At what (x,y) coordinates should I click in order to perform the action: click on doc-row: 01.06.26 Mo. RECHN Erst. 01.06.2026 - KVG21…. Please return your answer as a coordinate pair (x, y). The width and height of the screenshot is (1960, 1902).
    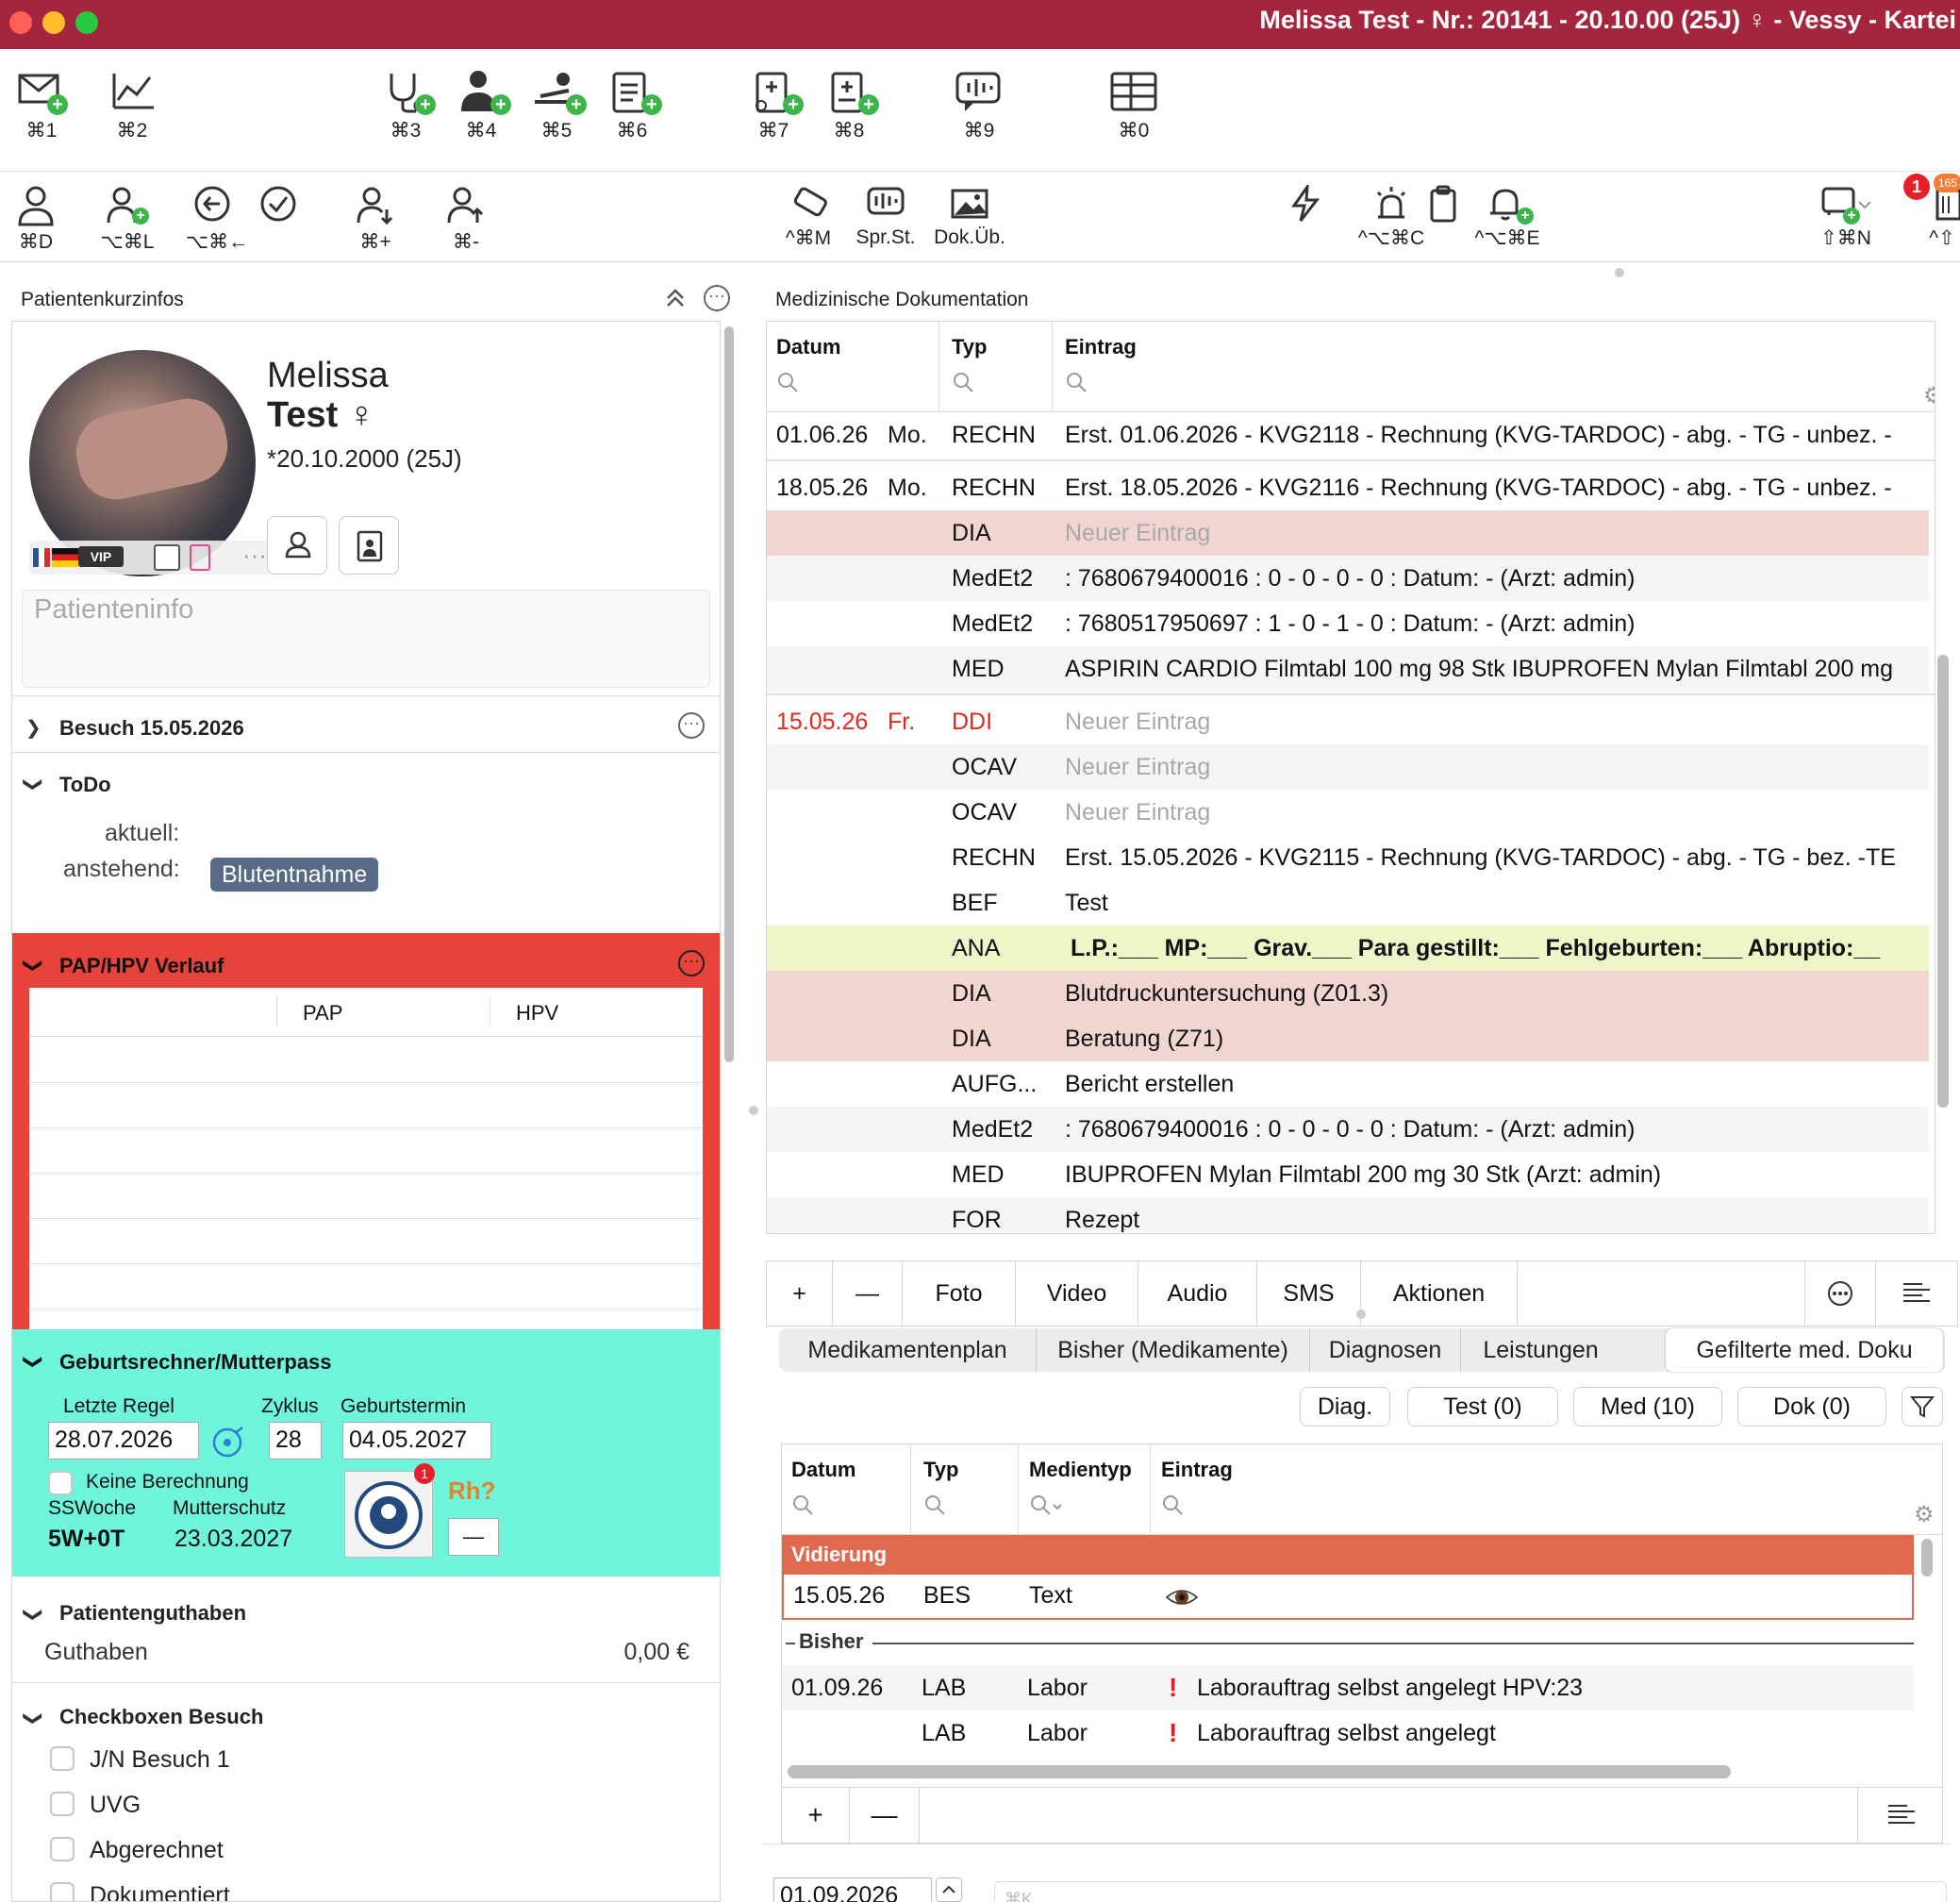
    Looking at the image, I should click on (1348, 435).